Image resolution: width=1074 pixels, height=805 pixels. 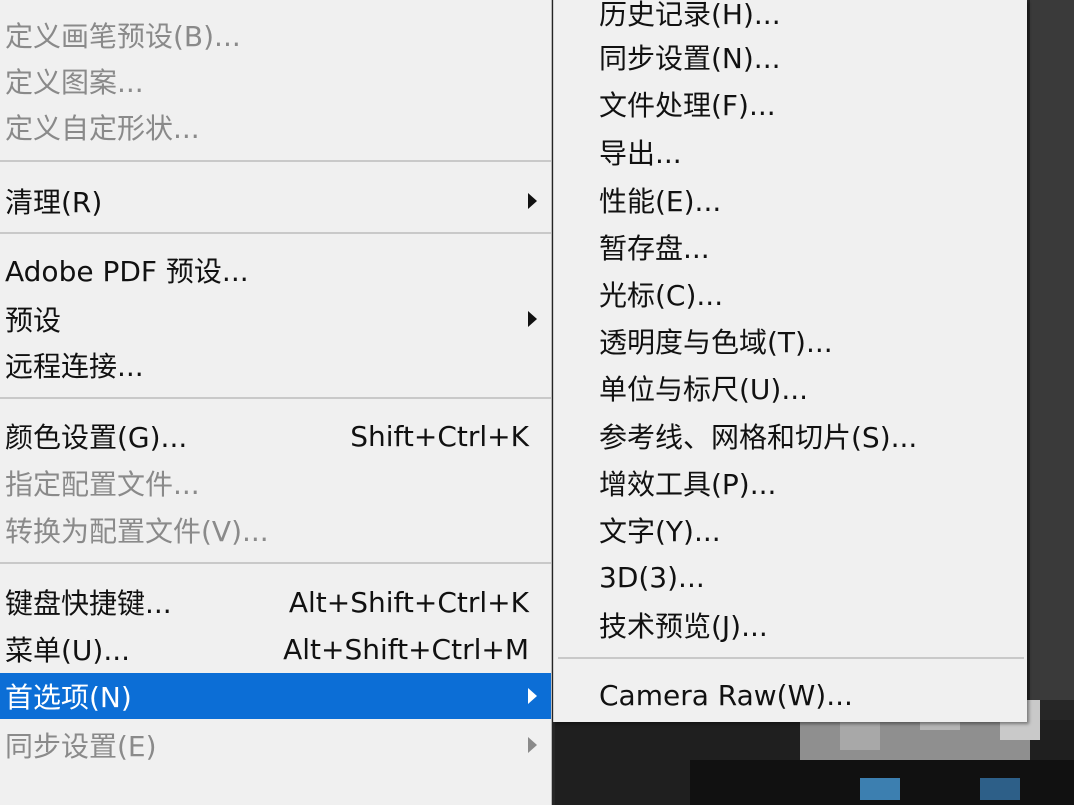 What do you see at coordinates (791, 658) in the screenshot?
I see `submenu-separator` at bounding box center [791, 658].